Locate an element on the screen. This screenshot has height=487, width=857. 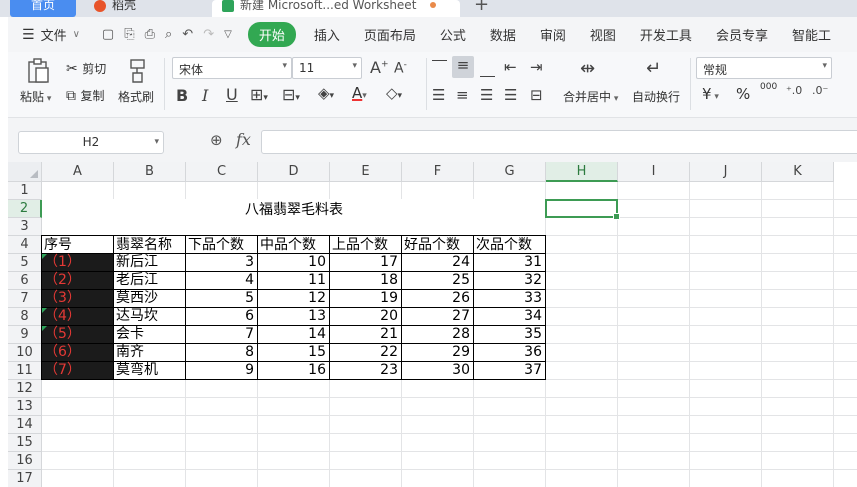
count-cell: 28 is located at coordinates (437, 334).